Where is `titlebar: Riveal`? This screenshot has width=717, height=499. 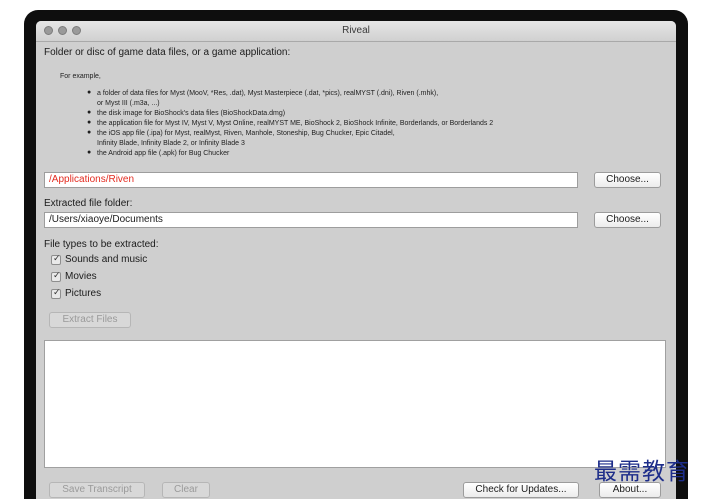
titlebar: Riveal is located at coordinates (356, 31).